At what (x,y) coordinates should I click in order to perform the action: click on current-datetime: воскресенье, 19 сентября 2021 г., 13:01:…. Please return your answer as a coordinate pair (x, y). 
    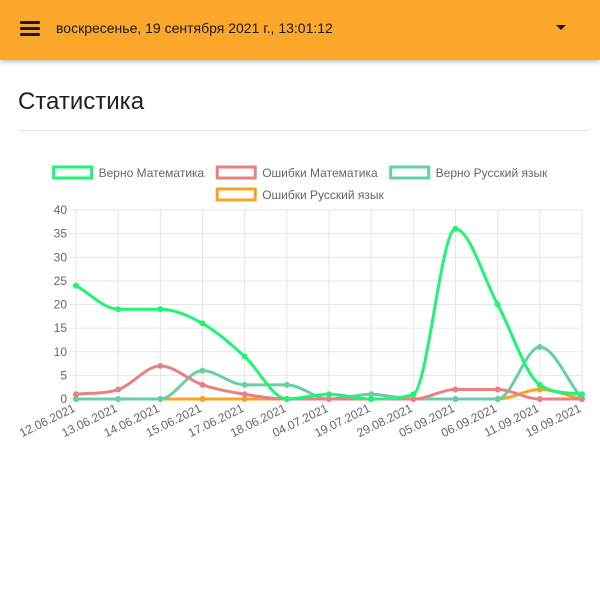
    Looking at the image, I should click on (194, 28).